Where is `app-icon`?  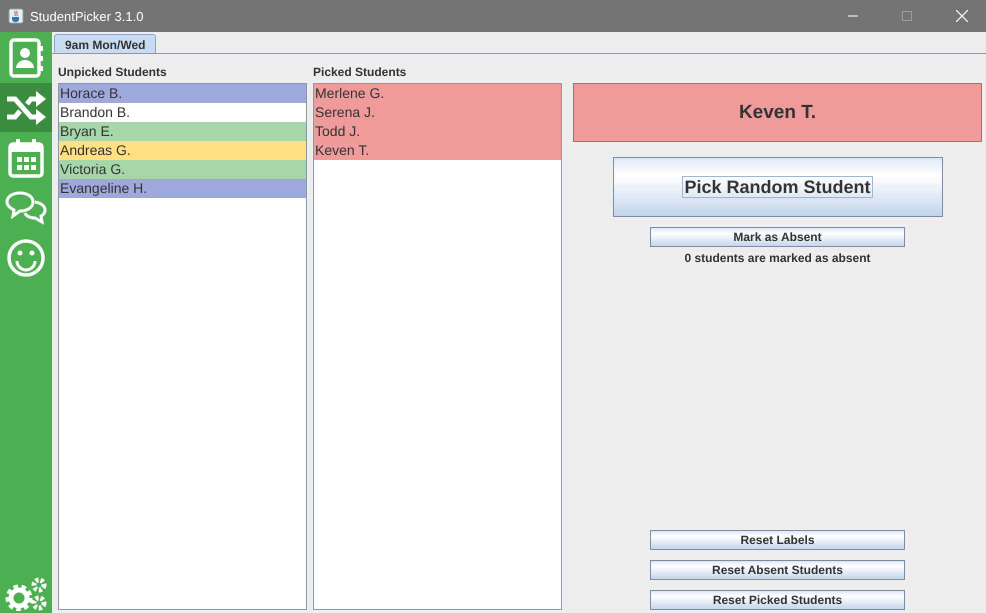
app-icon is located at coordinates (16, 16).